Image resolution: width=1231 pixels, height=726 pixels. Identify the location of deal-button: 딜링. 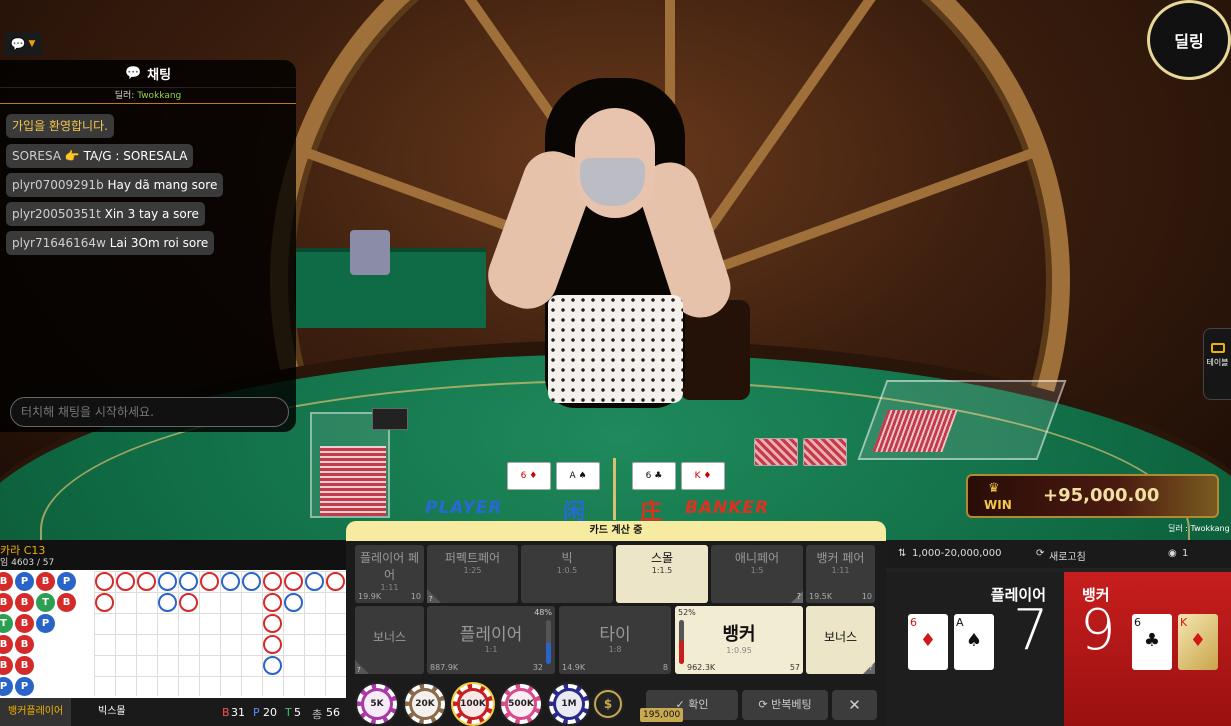
(1189, 40).